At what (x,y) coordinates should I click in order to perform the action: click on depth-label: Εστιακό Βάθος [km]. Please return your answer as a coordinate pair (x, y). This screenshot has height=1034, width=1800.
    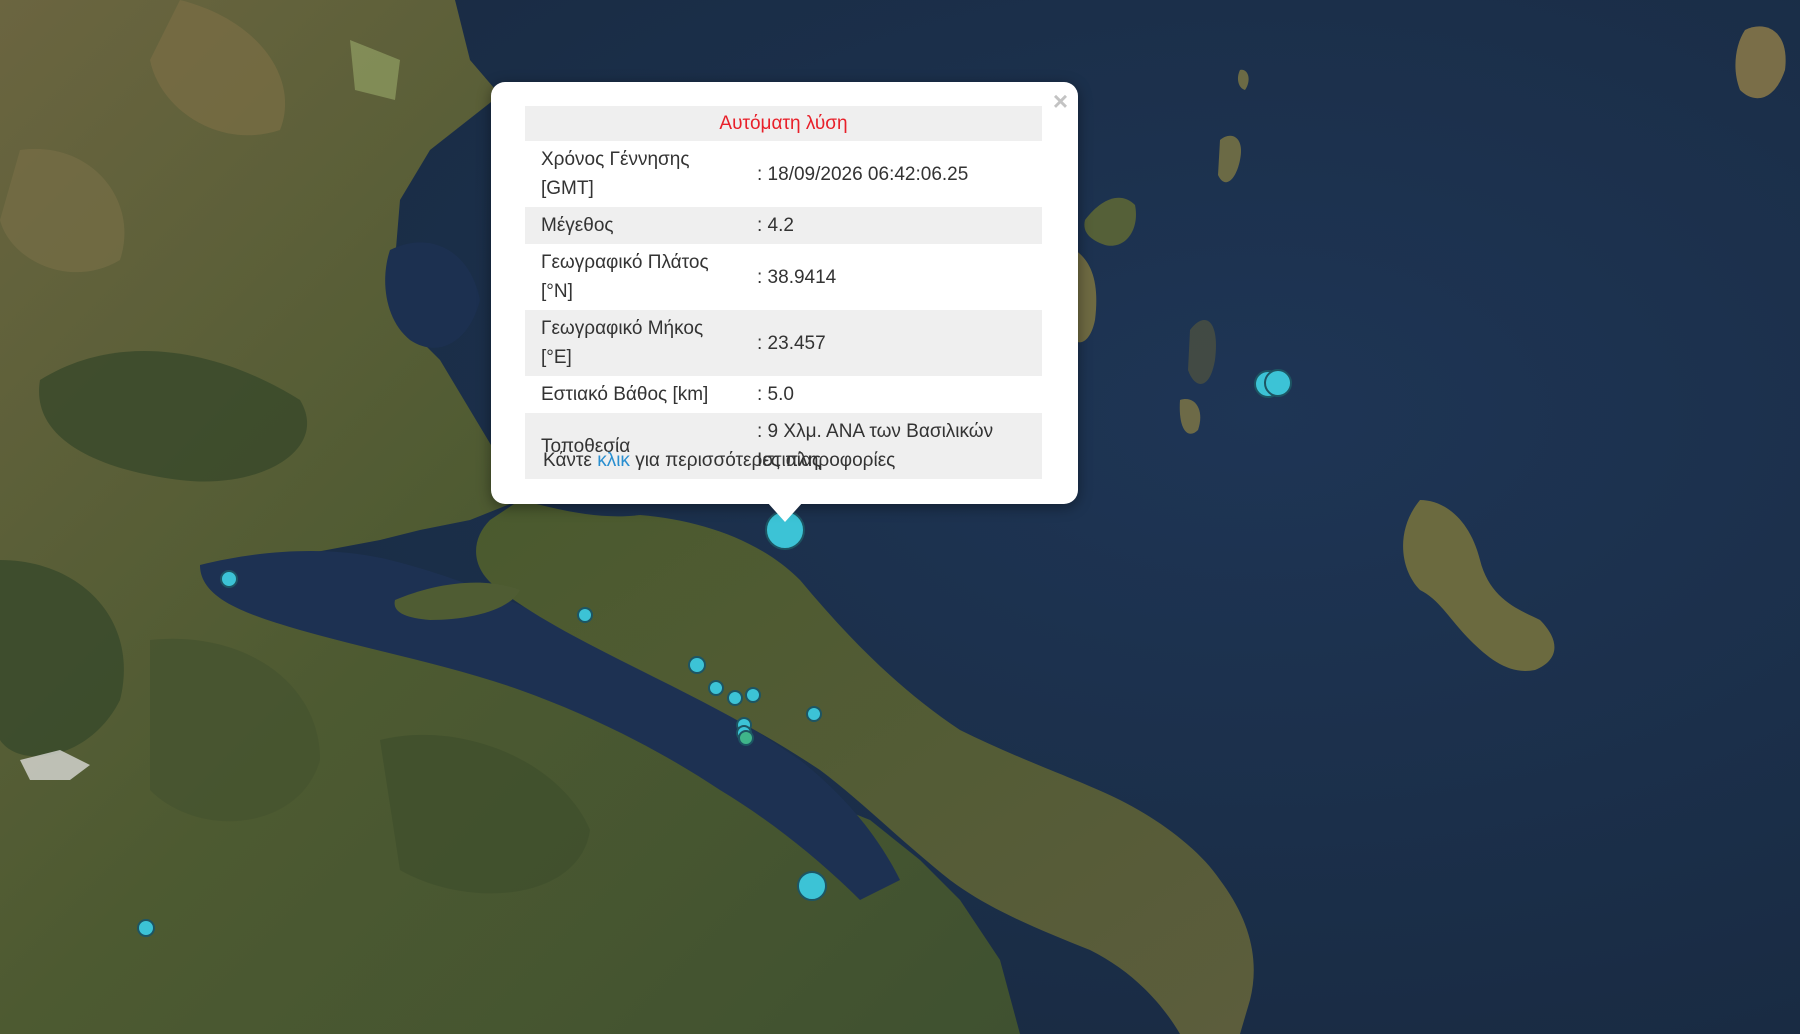
    Looking at the image, I should click on (625, 394).